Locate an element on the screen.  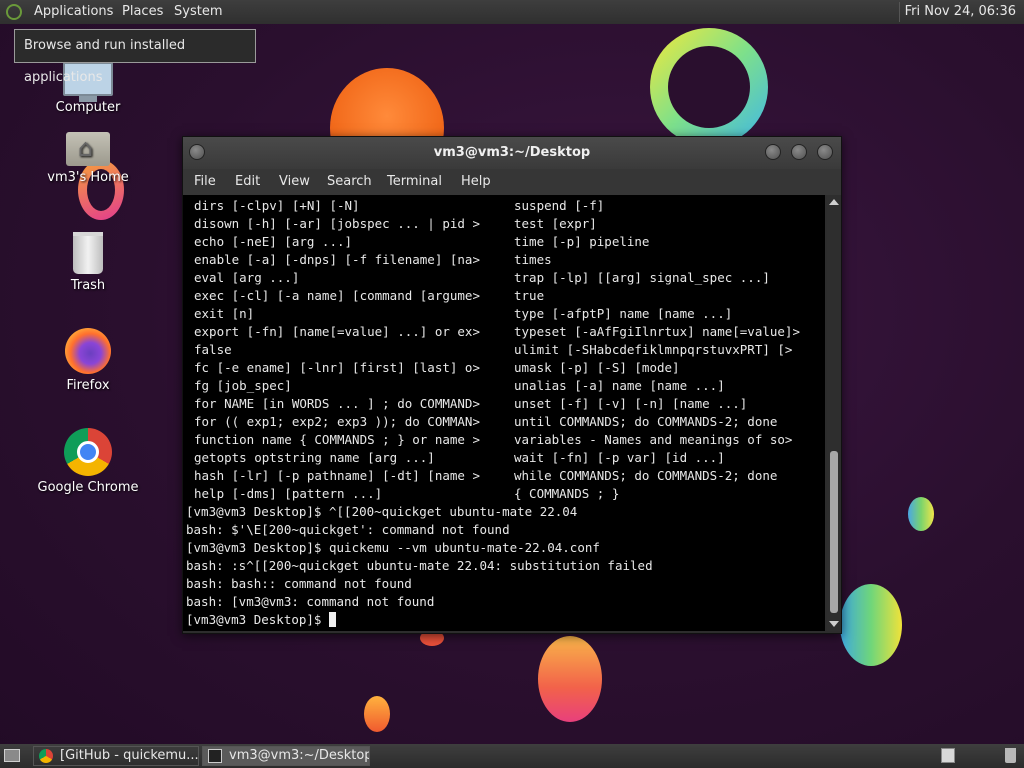
help-entry: unset [-f] [-v] [-n] [name ...] is located at coordinates (631, 403).